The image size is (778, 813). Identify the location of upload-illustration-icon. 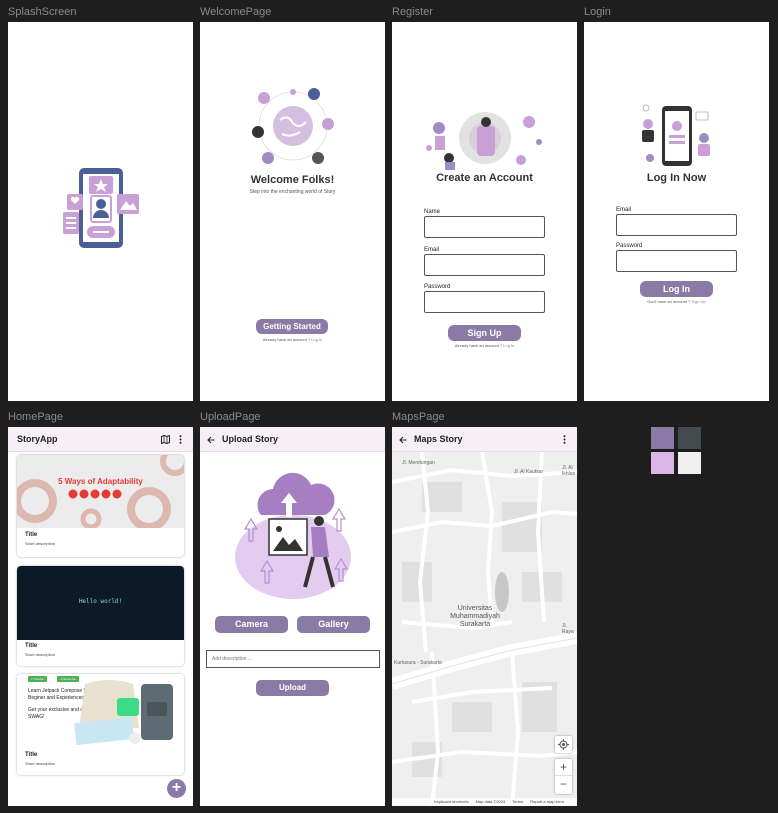
(293, 535).